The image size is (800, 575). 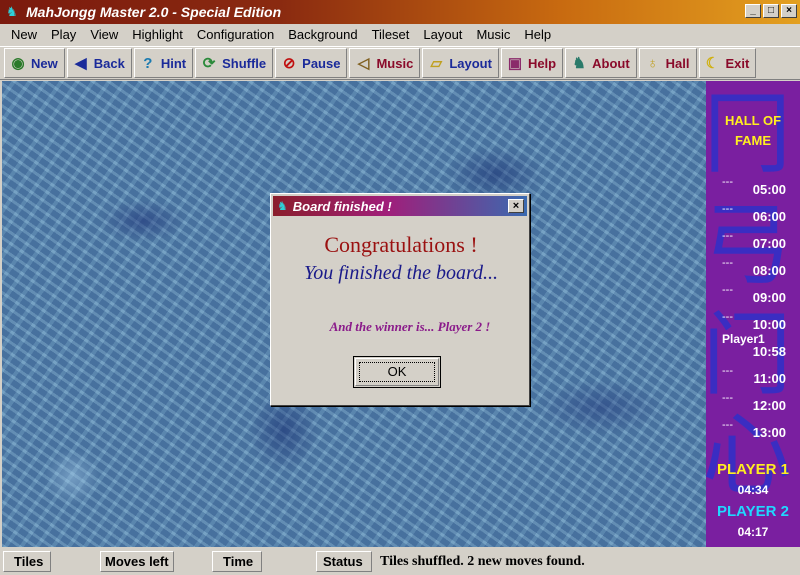 What do you see at coordinates (18, 63) in the screenshot?
I see `new-game-icon: ◉` at bounding box center [18, 63].